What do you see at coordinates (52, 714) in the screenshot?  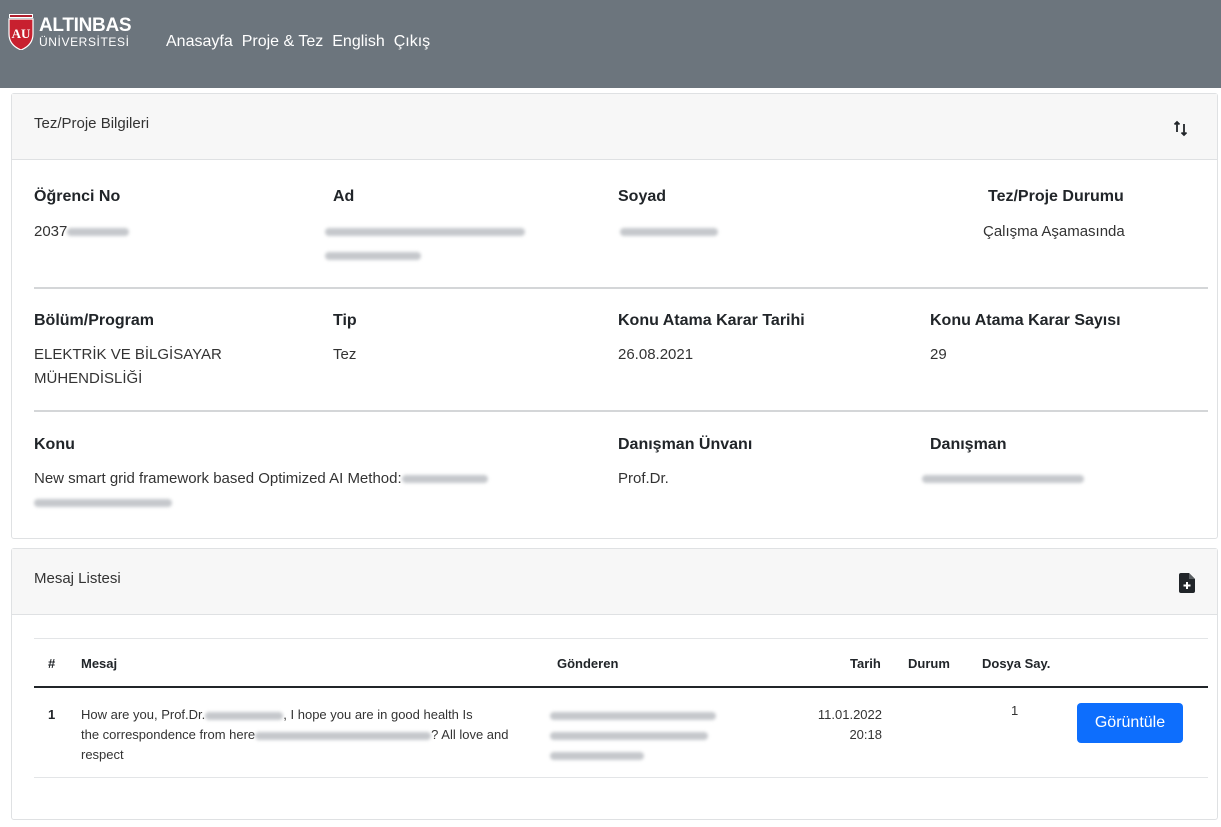 I see `row-index: 1` at bounding box center [52, 714].